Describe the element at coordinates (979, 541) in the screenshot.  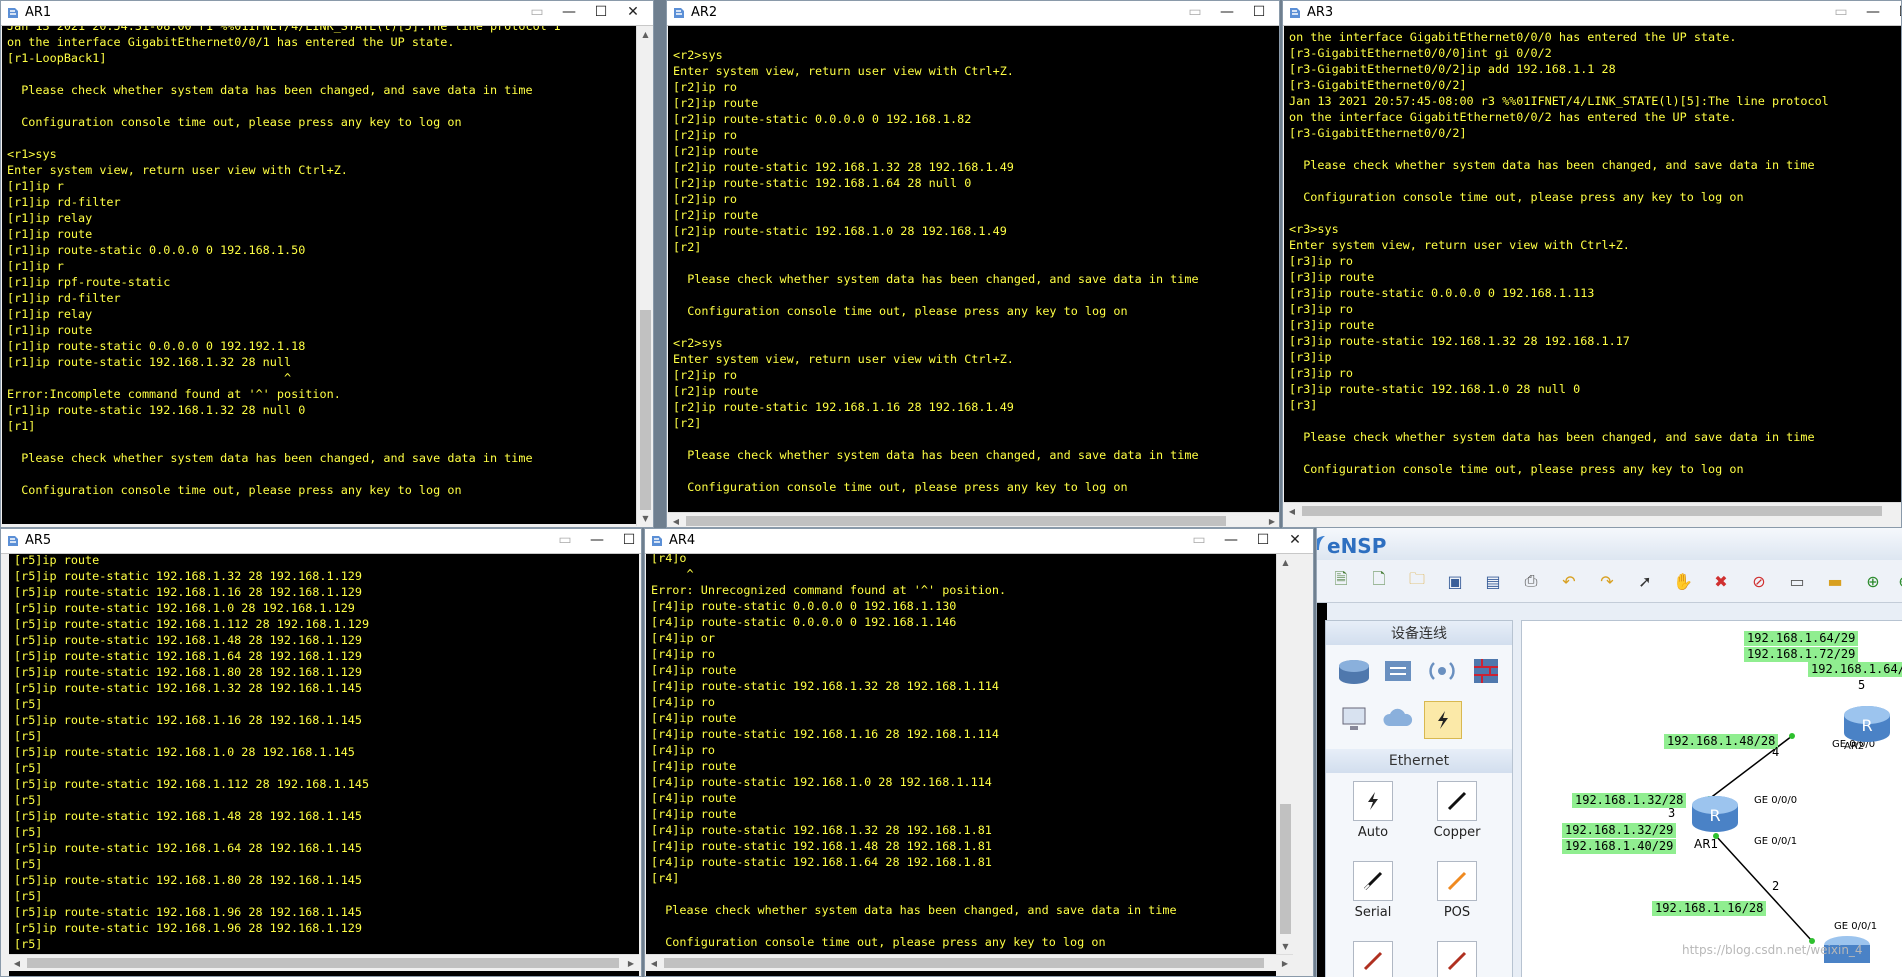
I see `ar4-titlebar: AR4 ▭ — ☐ ✕` at that location.